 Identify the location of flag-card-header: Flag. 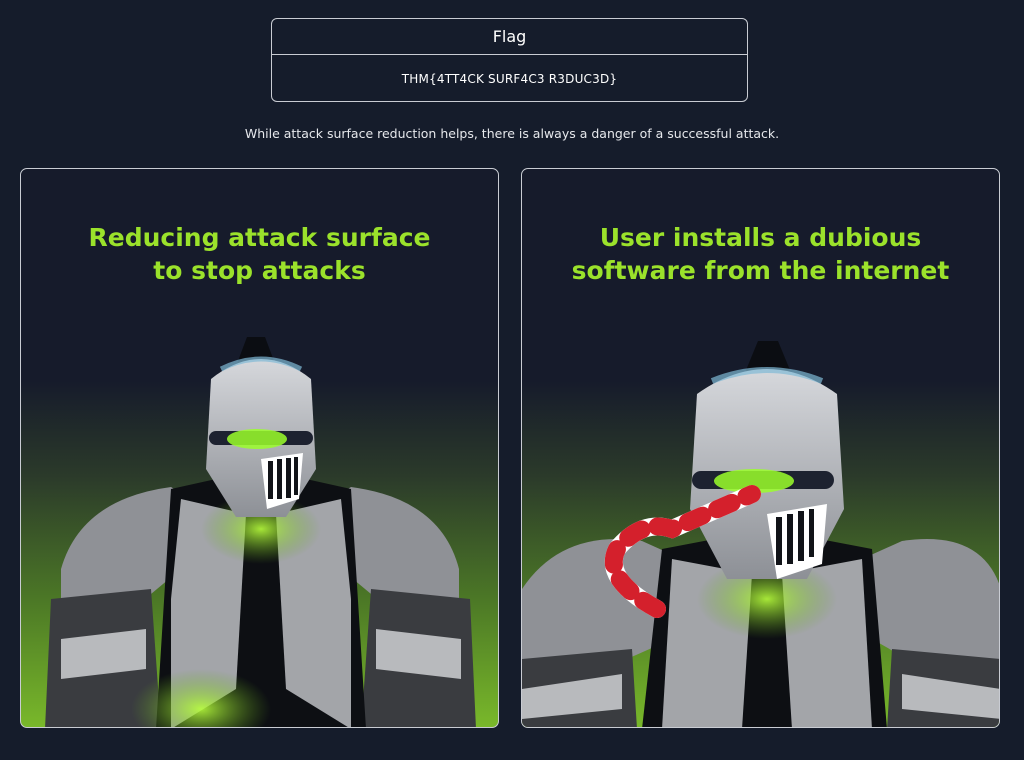
(509, 37).